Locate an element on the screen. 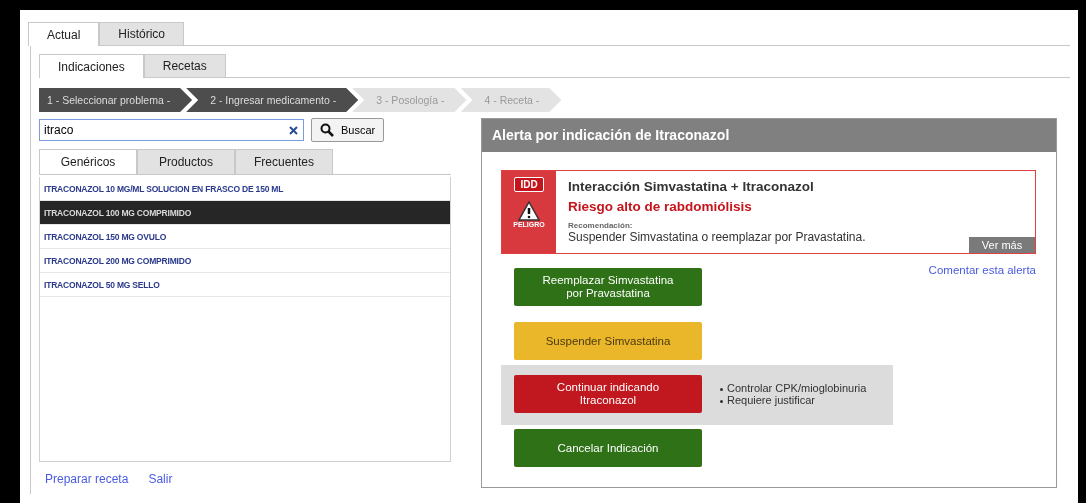 The image size is (1086, 503). wizard-step: 3 - Posología - is located at coordinates (409, 100).